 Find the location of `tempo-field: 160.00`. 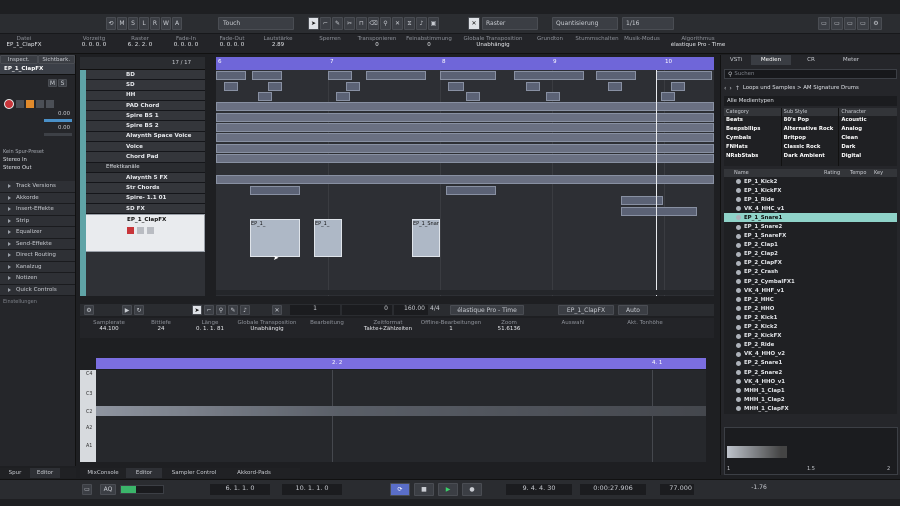

tempo-field: 160.00 is located at coordinates (411, 310).